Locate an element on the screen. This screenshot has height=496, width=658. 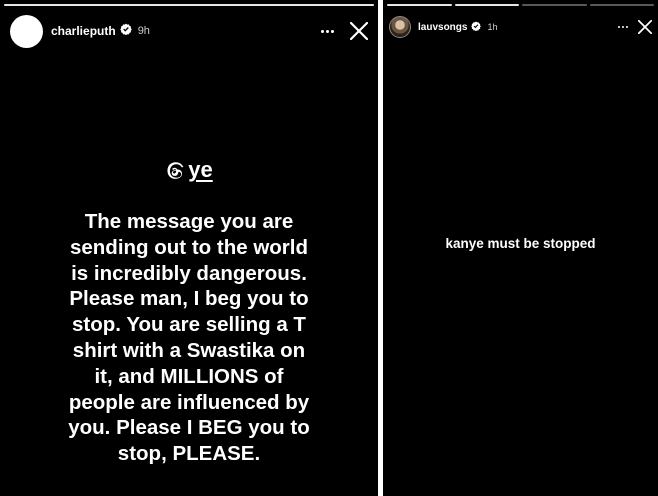
message-line: shirt with a Swastika on is located at coordinates (189, 350).